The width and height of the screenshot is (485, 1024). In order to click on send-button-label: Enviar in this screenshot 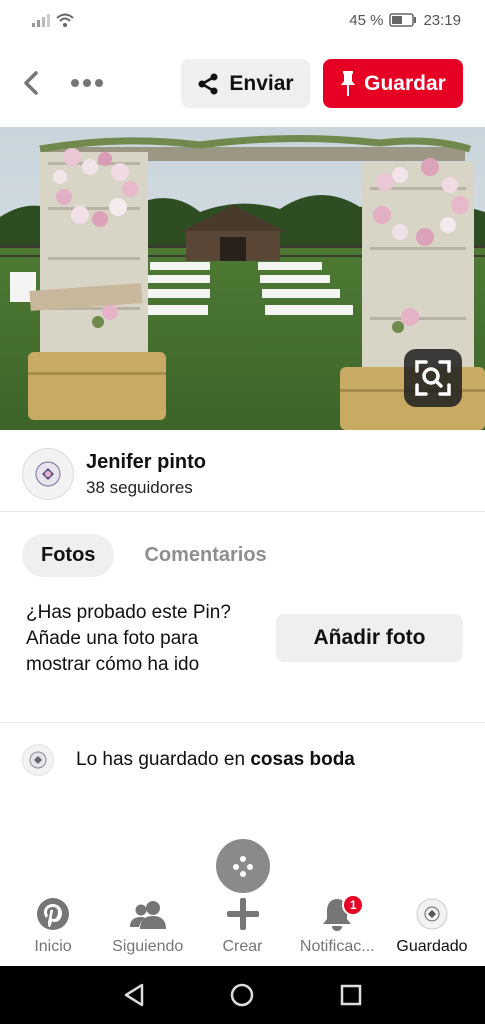, I will do `click(261, 83)`.